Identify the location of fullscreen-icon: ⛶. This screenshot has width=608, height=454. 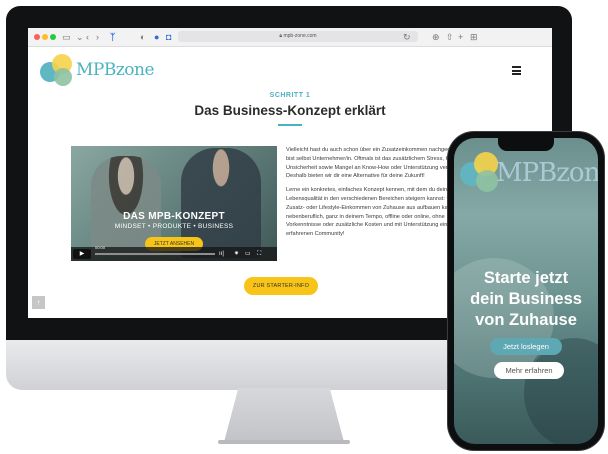
(259, 254).